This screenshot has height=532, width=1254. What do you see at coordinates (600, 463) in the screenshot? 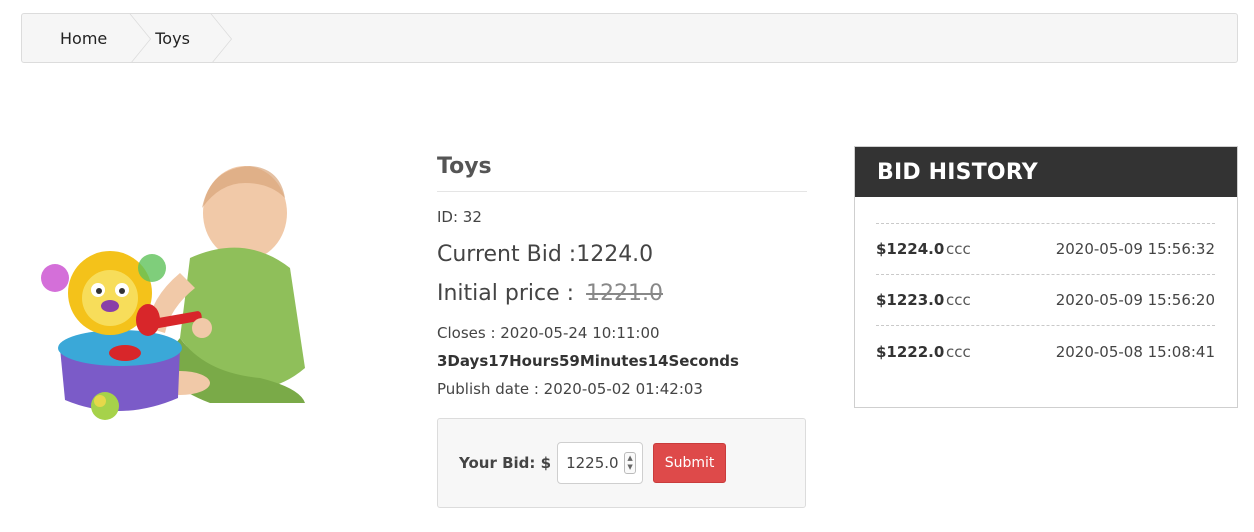
I see `bid-input-wrapper: ▲ ▼` at bounding box center [600, 463].